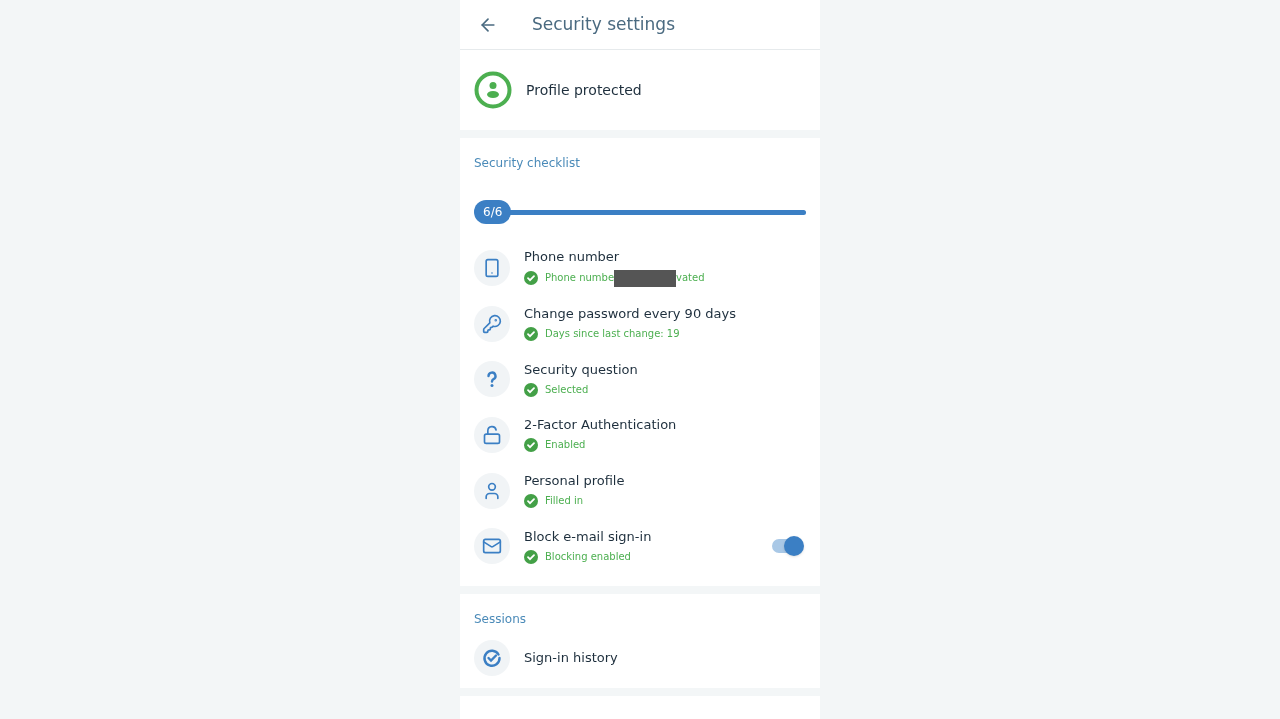 The image size is (1280, 719). What do you see at coordinates (603, 24) in the screenshot?
I see `page-title: Security settings` at bounding box center [603, 24].